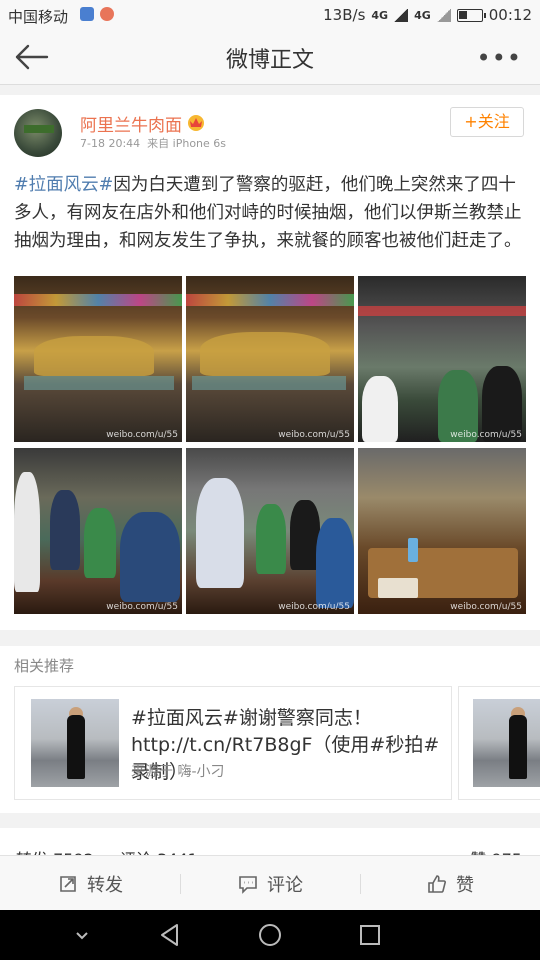 The width and height of the screenshot is (540, 960). I want to click on battery-icon, so click(471, 15).